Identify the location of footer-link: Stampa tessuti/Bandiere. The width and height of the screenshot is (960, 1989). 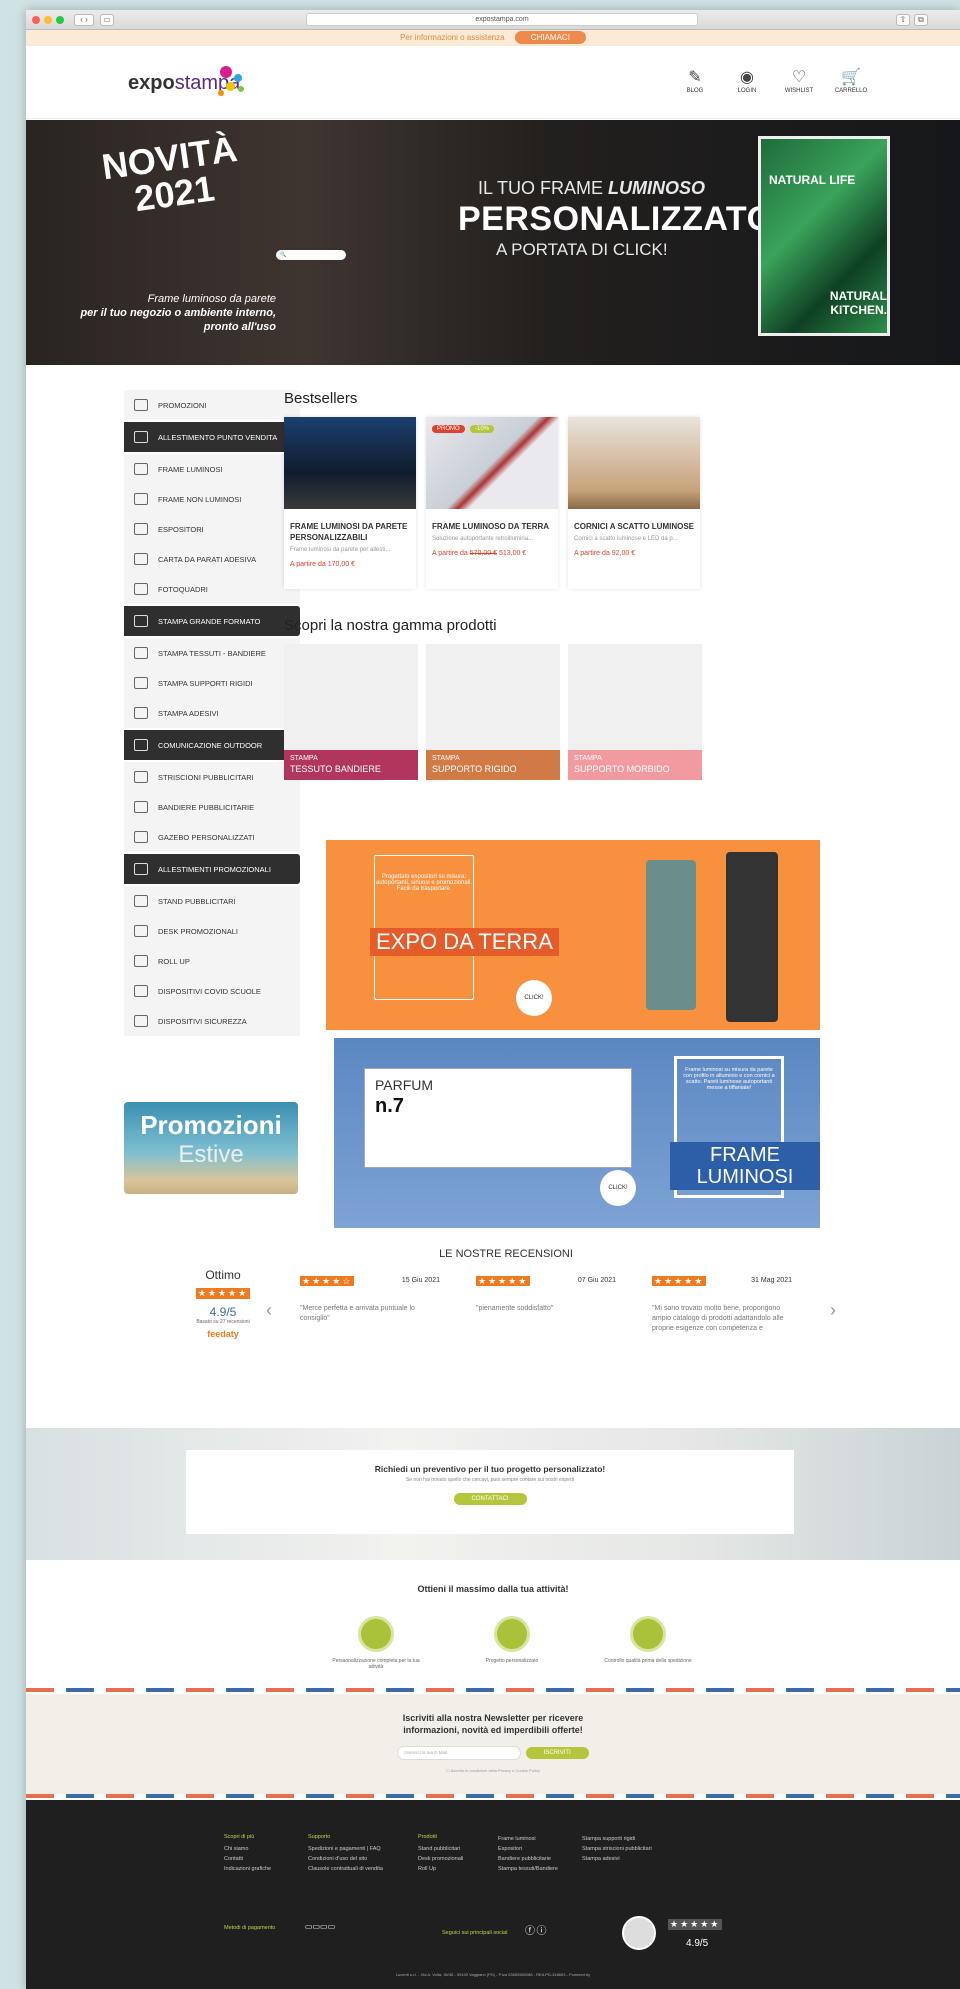
(528, 1869).